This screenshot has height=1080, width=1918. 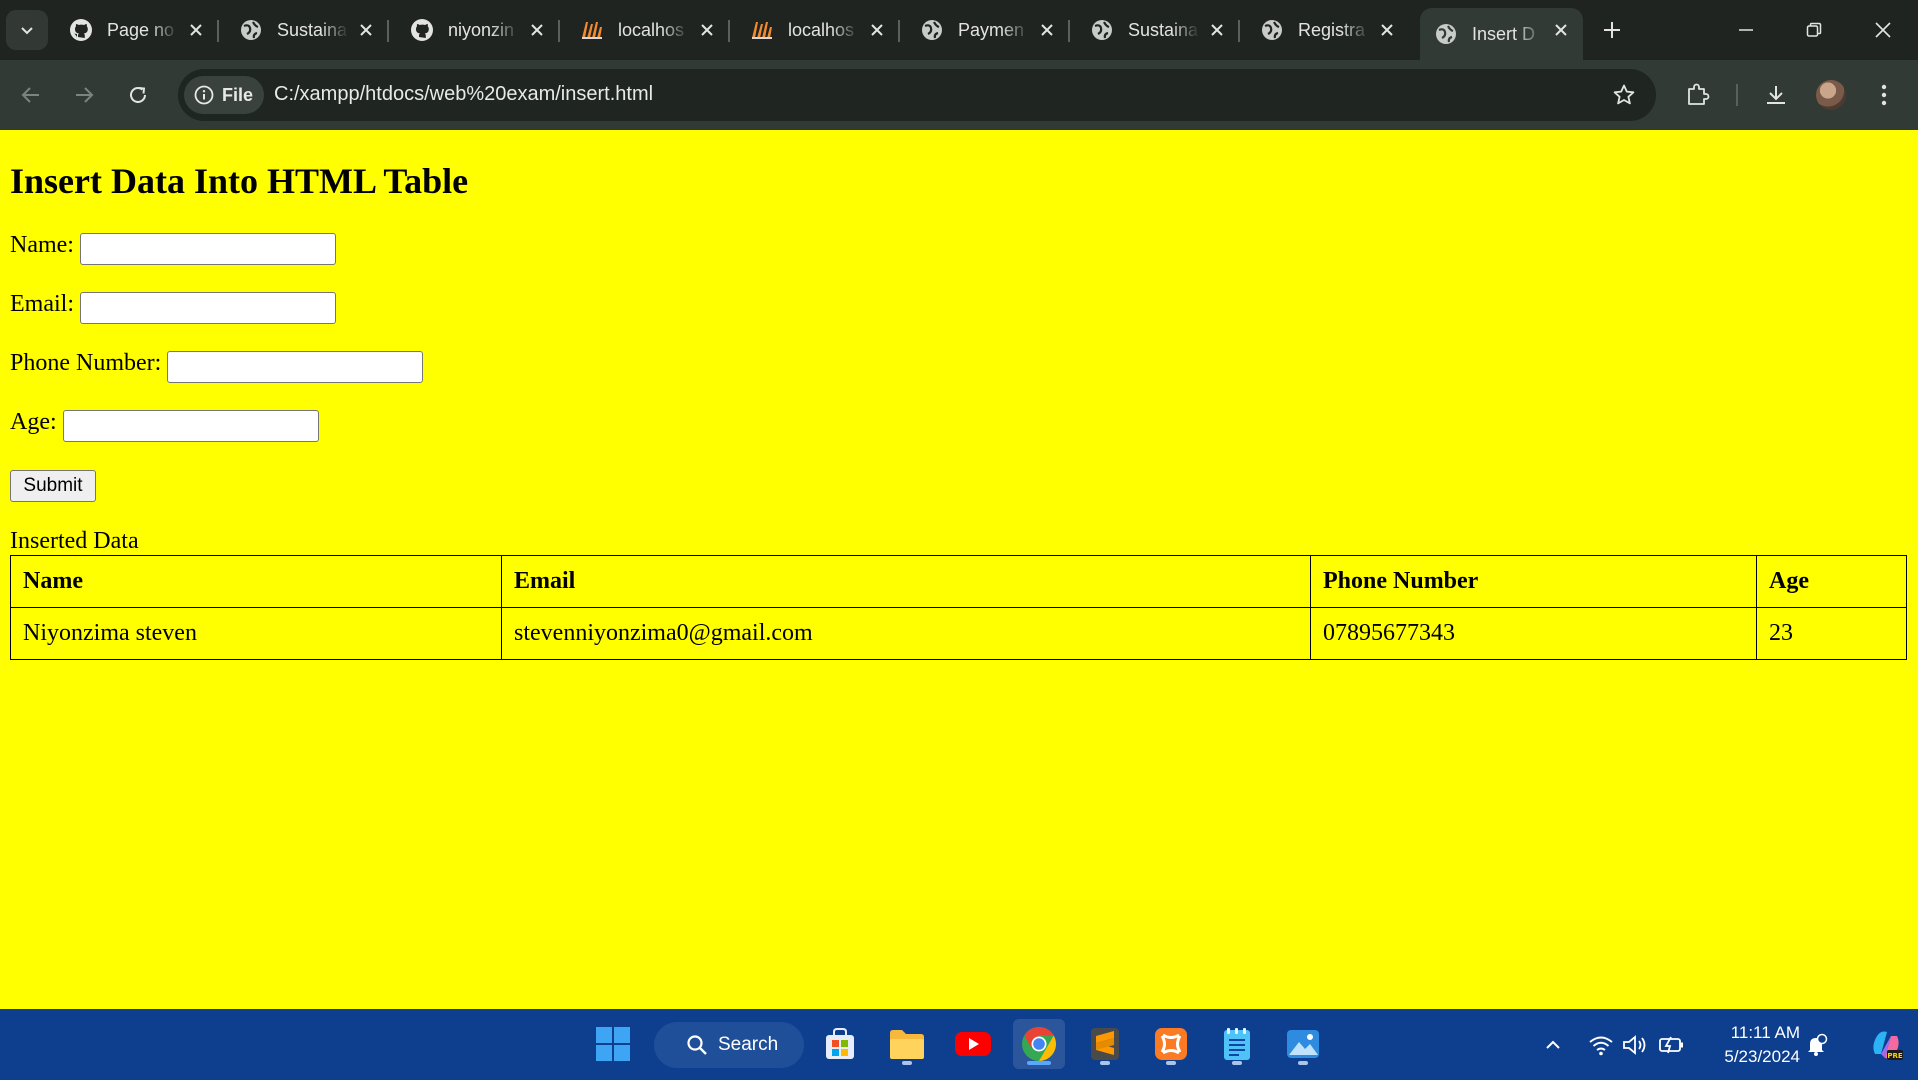 I want to click on reload-button, so click(x=138, y=95).